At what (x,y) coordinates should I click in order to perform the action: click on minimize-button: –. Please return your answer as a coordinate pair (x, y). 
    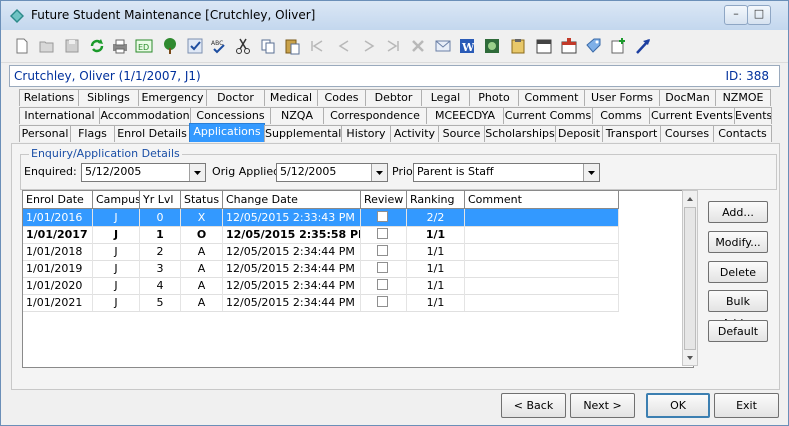
    Looking at the image, I should click on (736, 15).